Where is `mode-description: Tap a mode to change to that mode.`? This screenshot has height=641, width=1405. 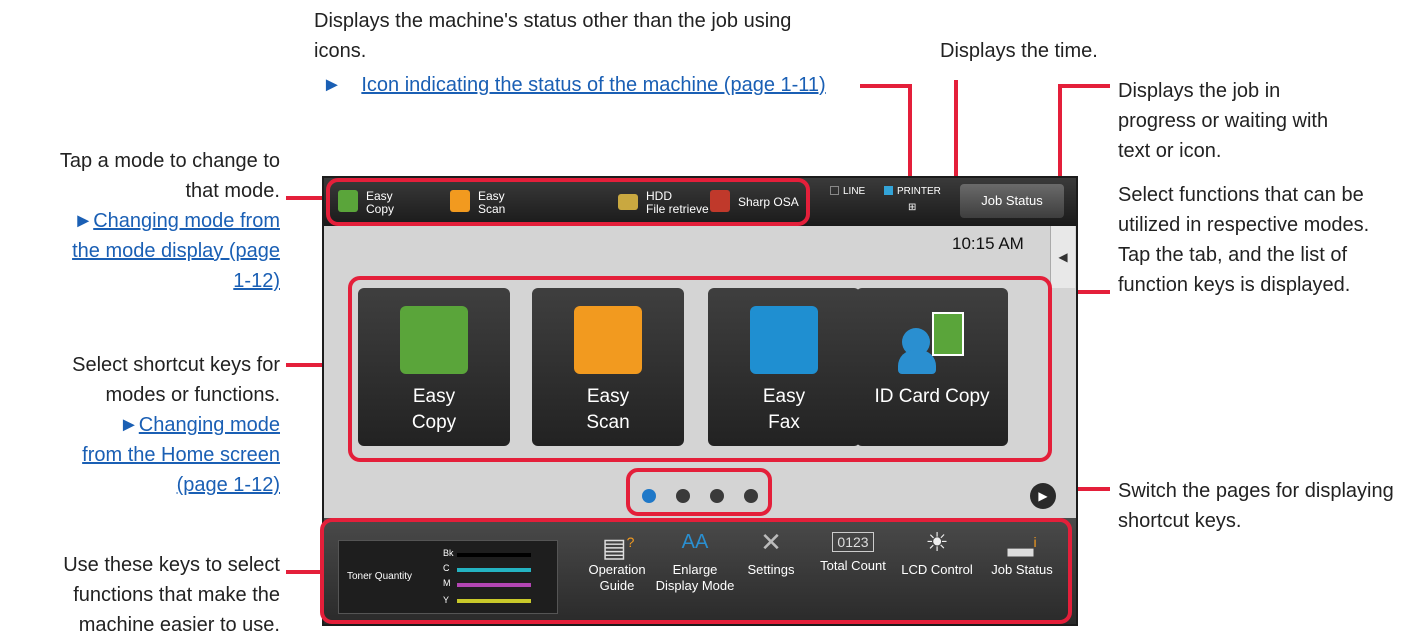 mode-description: Tap a mode to change to that mode. is located at coordinates (169, 176).